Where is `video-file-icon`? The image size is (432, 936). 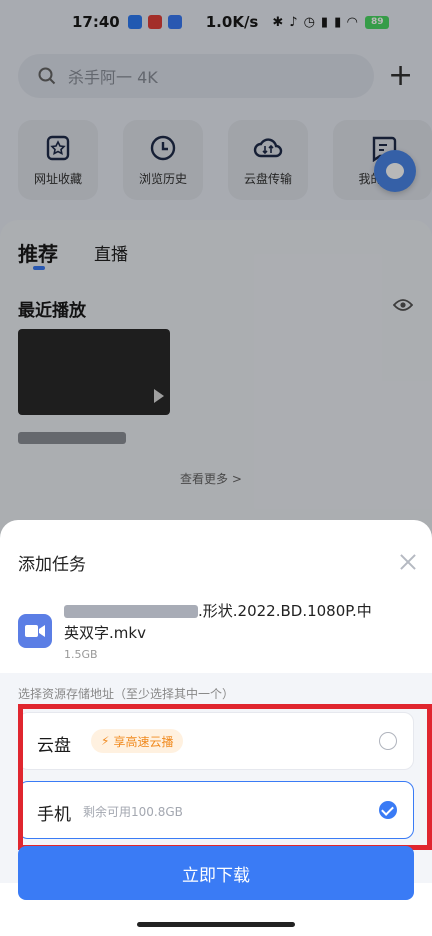 video-file-icon is located at coordinates (35, 631).